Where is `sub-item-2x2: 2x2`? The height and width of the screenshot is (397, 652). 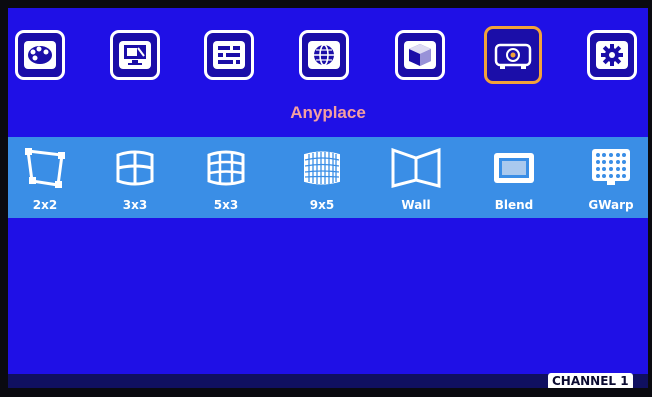 sub-item-2x2: 2x2 is located at coordinates (45, 177).